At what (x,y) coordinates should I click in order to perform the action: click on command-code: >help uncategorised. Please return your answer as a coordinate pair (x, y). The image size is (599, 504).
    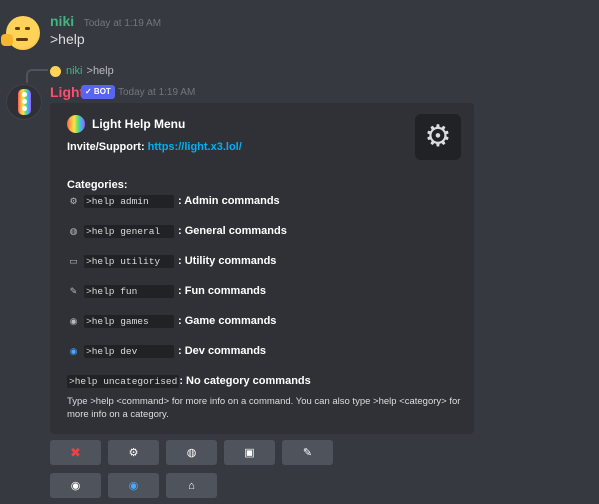
    Looking at the image, I should click on (123, 381).